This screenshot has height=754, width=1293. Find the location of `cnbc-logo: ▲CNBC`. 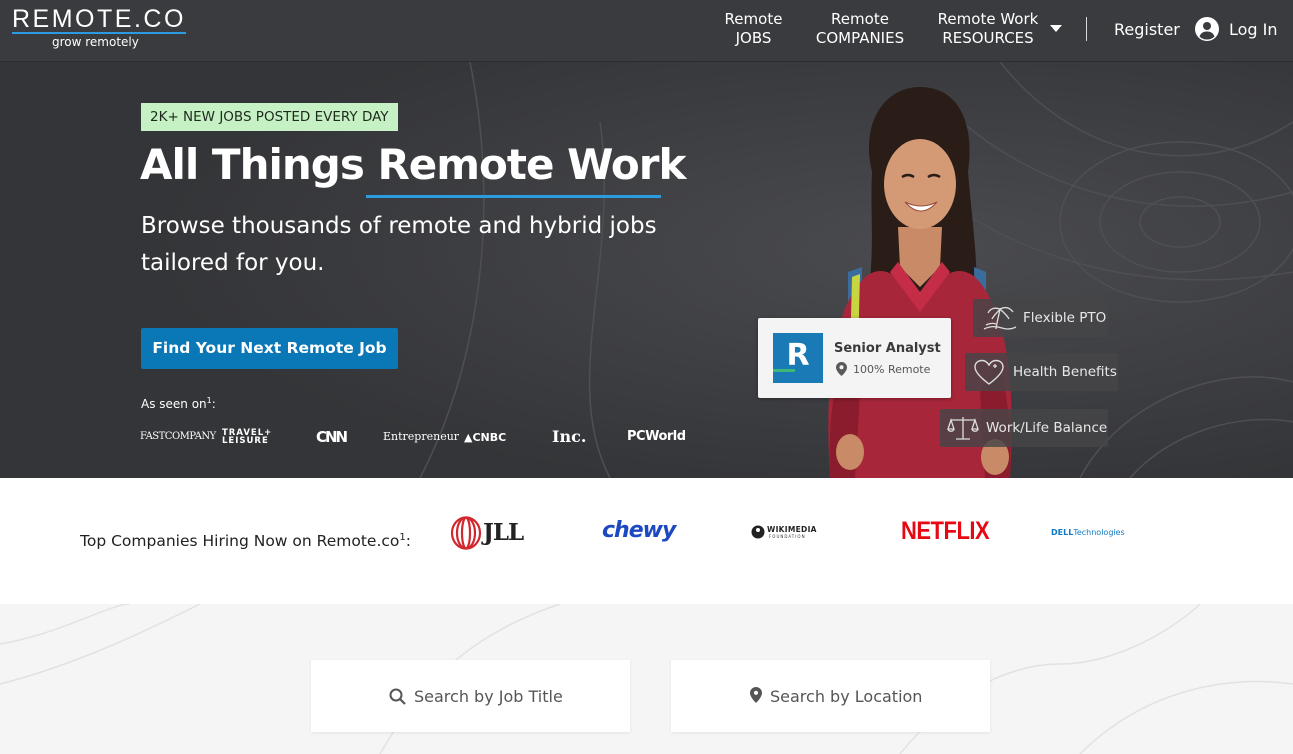

cnbc-logo: ▲CNBC is located at coordinates (485, 437).